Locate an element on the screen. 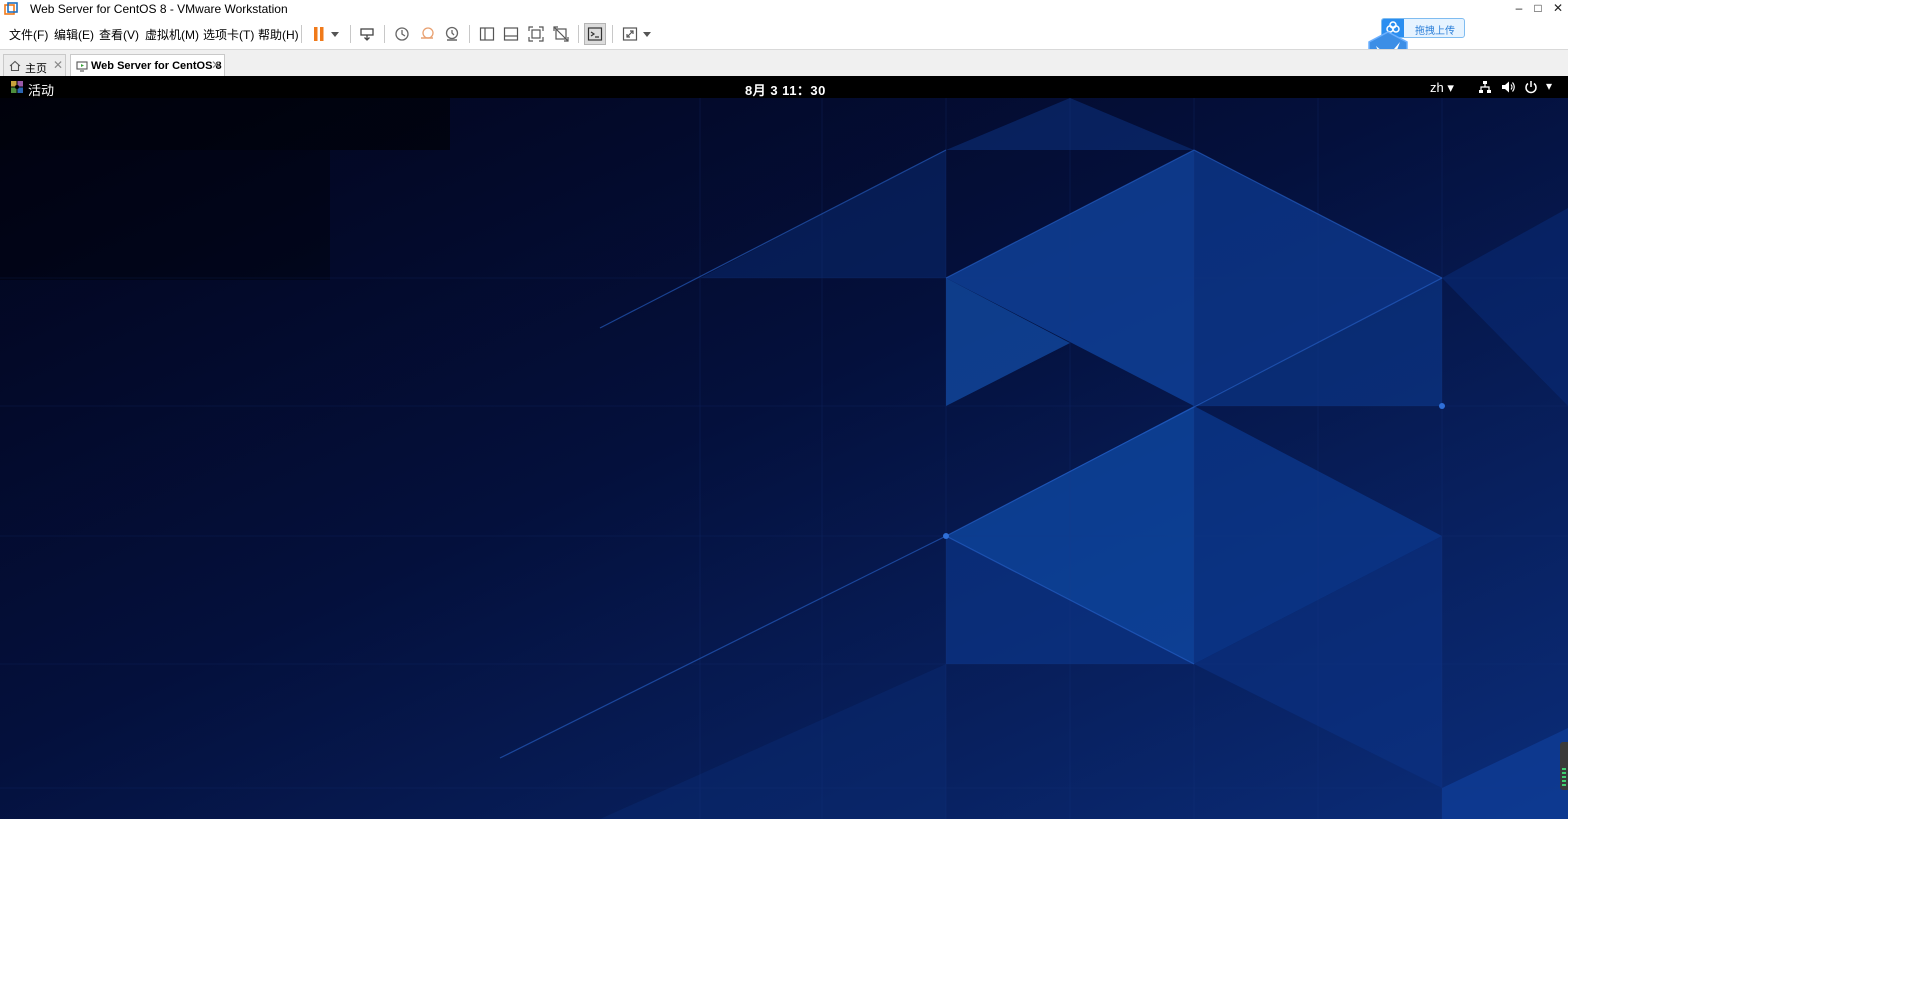 The width and height of the screenshot is (1920, 1003). maximize-button: □ is located at coordinates (1538, 8).